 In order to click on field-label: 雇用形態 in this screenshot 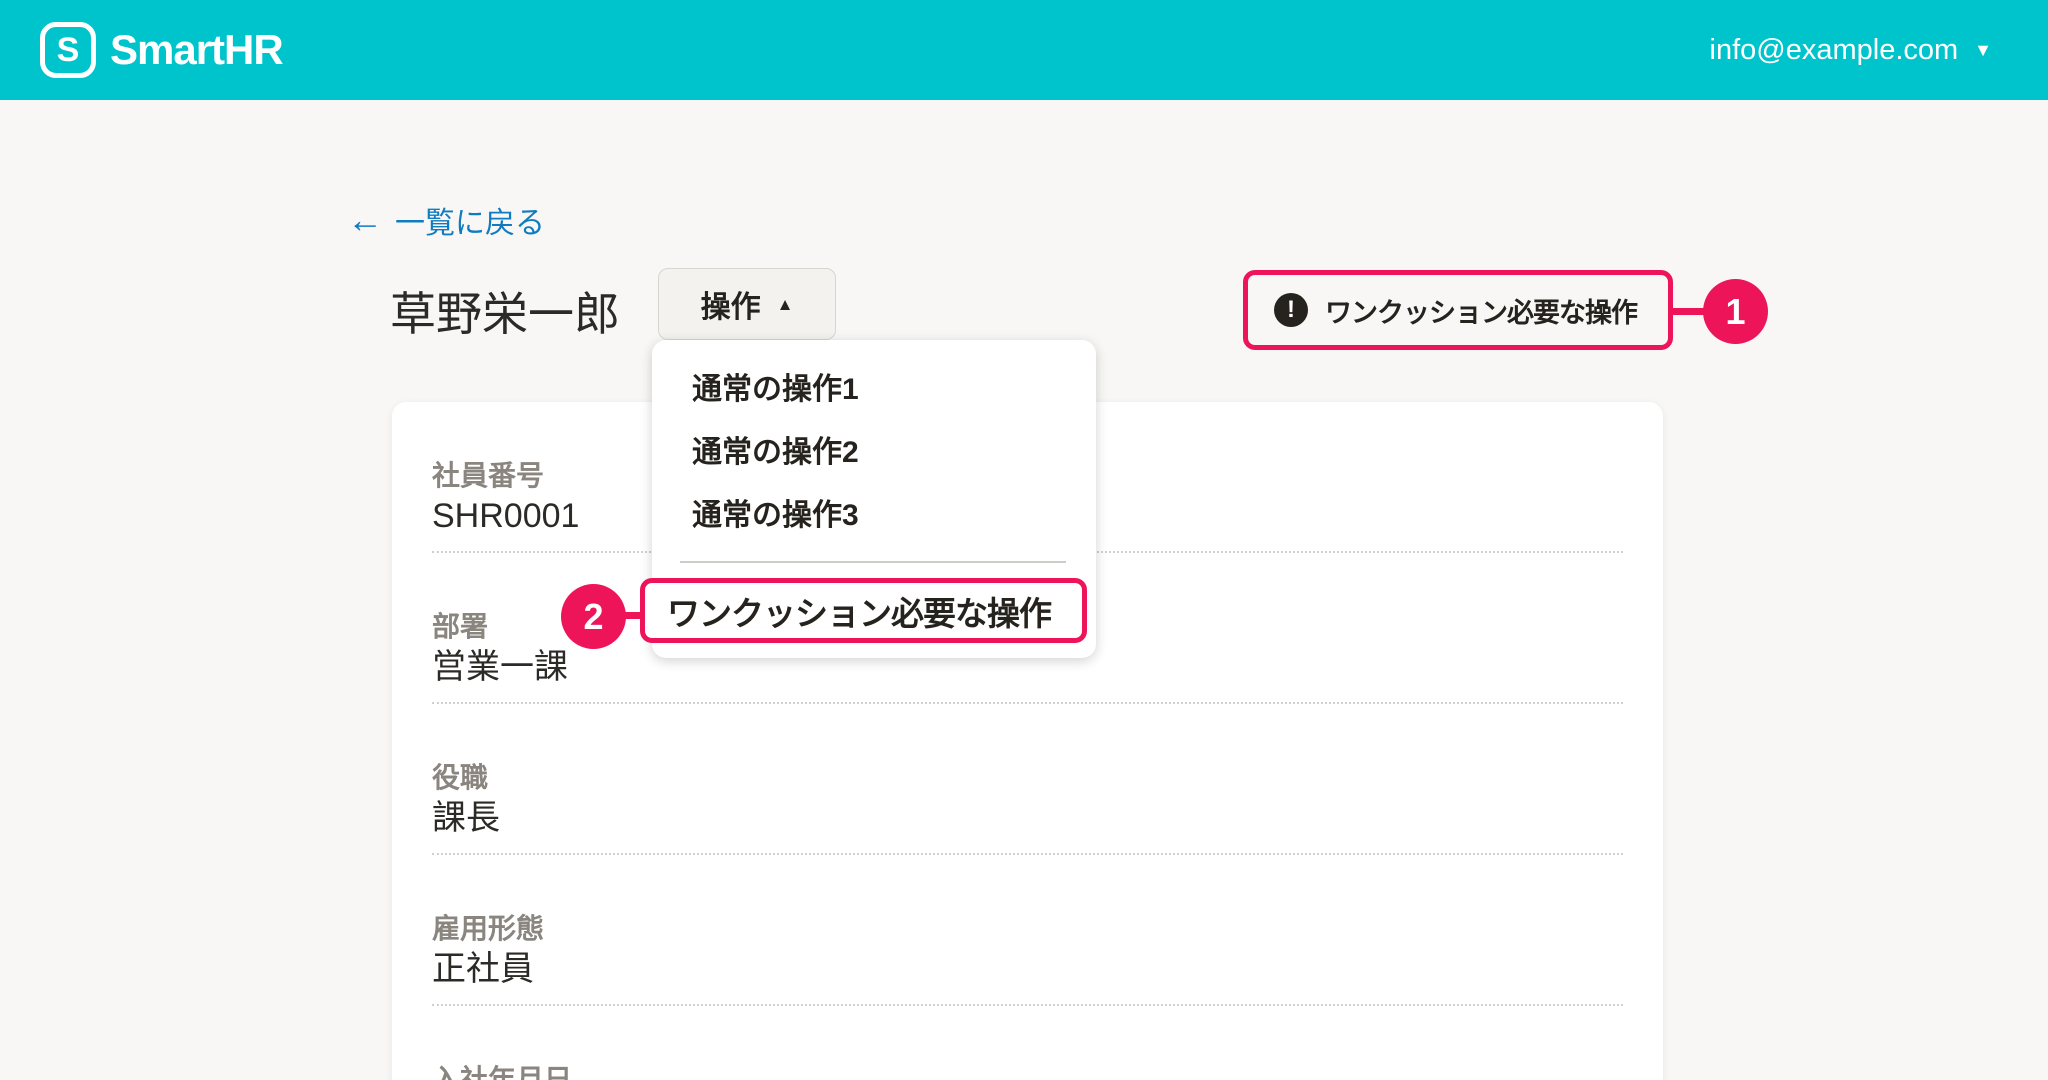, I will do `click(488, 928)`.